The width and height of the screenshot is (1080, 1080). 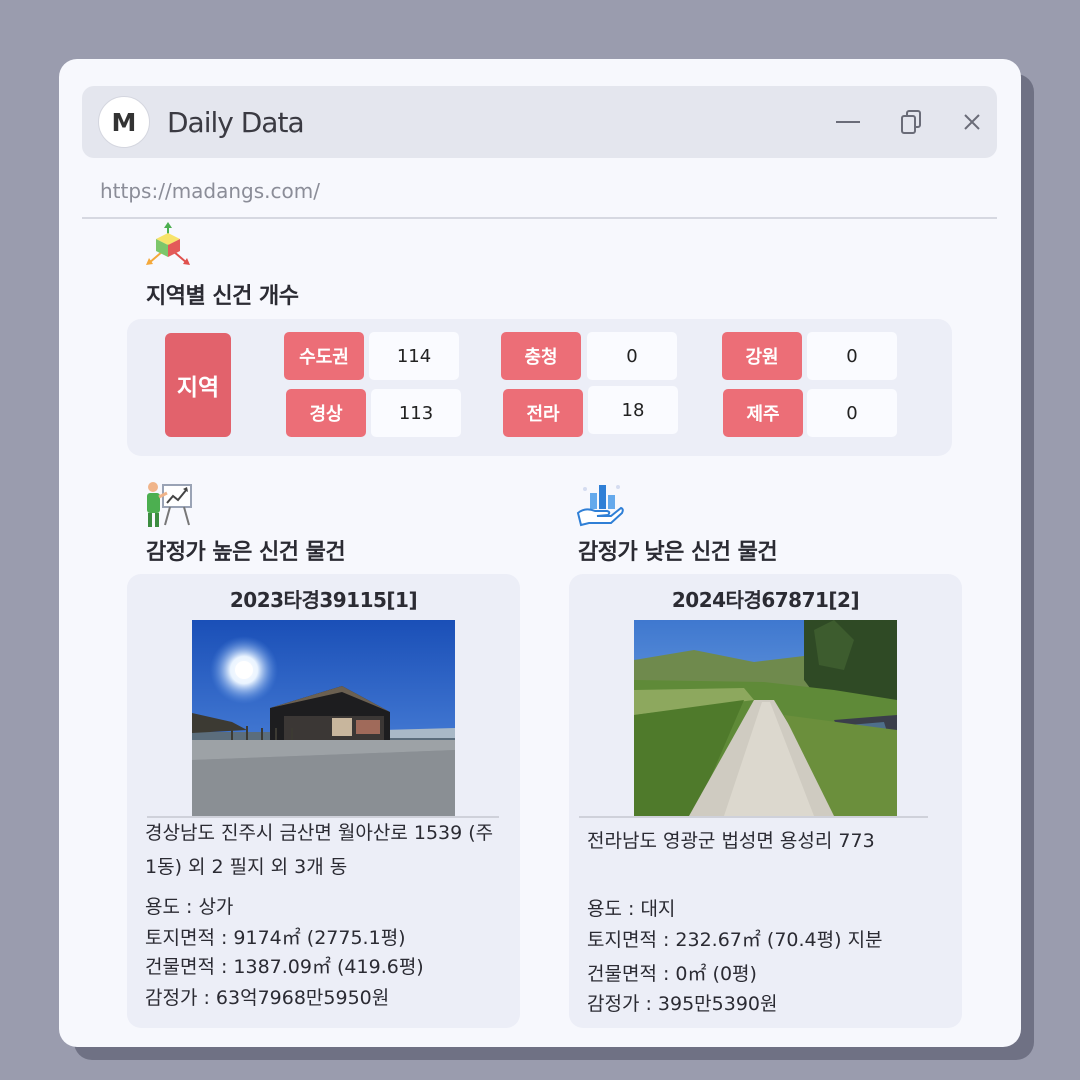 I want to click on title-bar: M Daily Data, so click(x=539, y=122).